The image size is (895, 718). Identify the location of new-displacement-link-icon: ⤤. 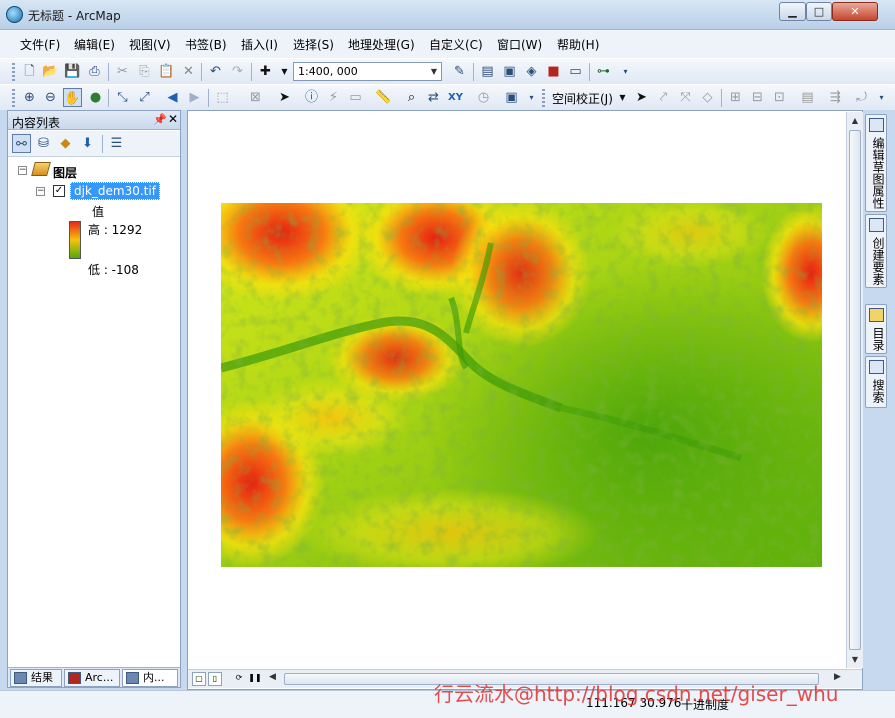
(663, 97).